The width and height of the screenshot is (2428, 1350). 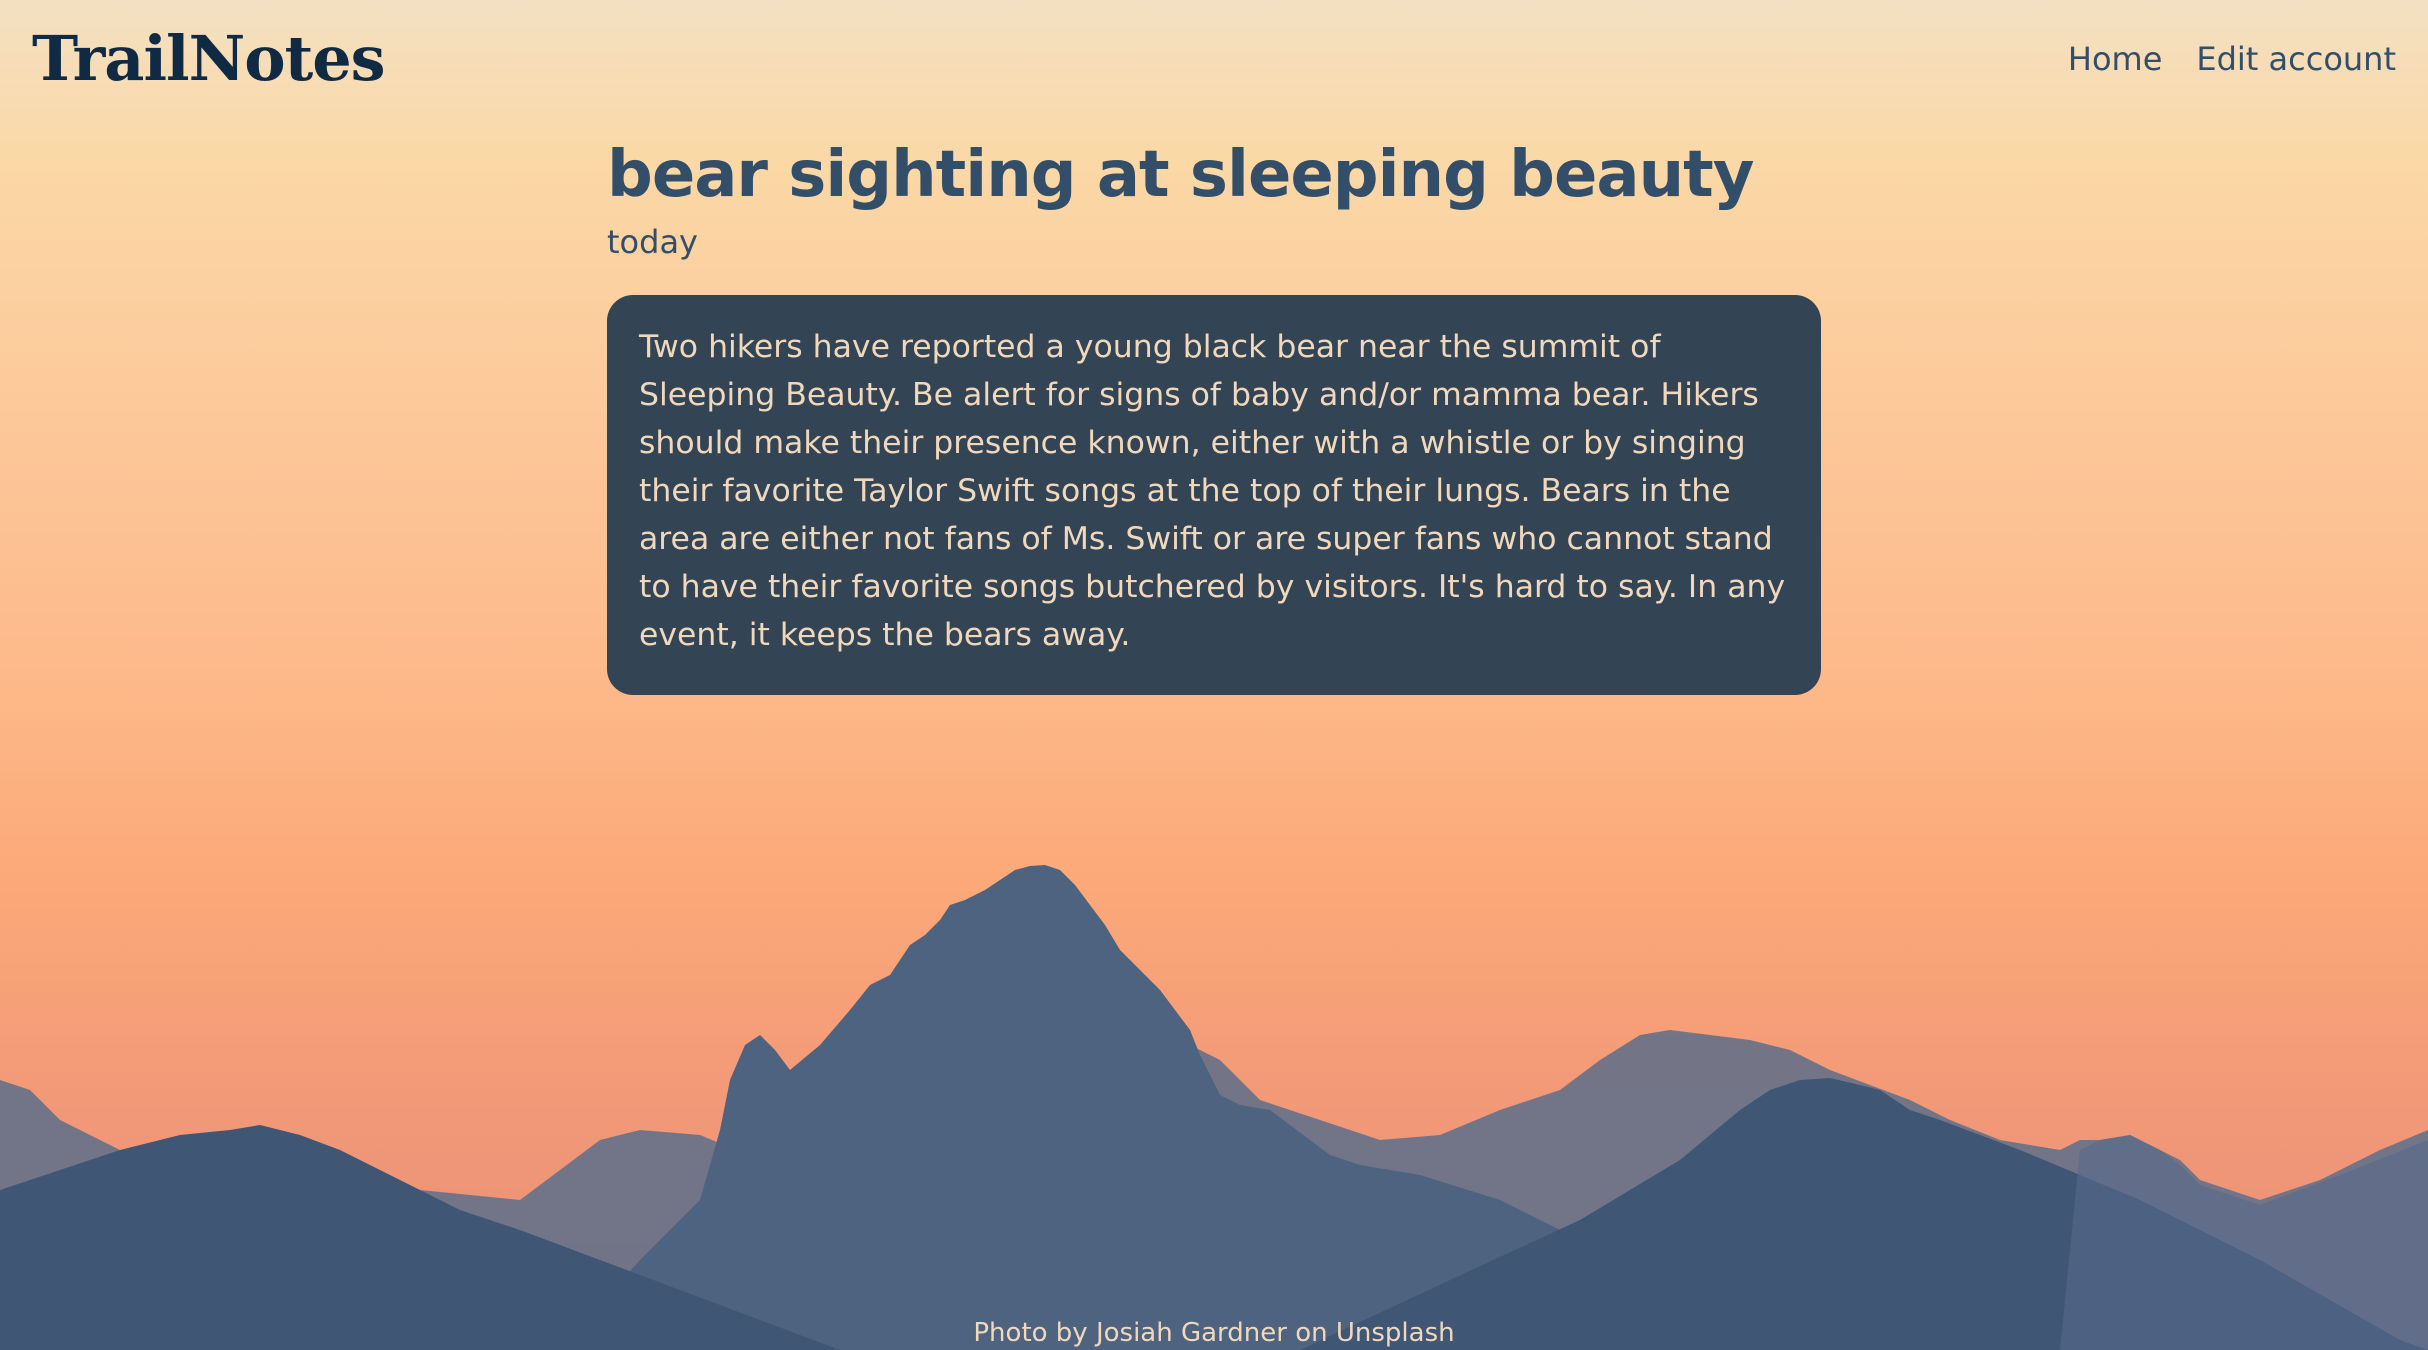 What do you see at coordinates (652, 242) in the screenshot?
I see `post-date: today` at bounding box center [652, 242].